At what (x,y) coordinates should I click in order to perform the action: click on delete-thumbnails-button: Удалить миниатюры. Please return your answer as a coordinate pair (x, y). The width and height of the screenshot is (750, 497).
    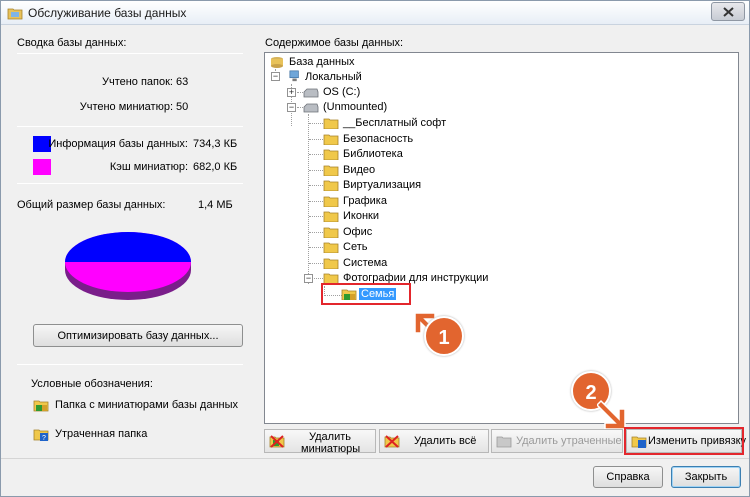
    Looking at the image, I should click on (320, 442).